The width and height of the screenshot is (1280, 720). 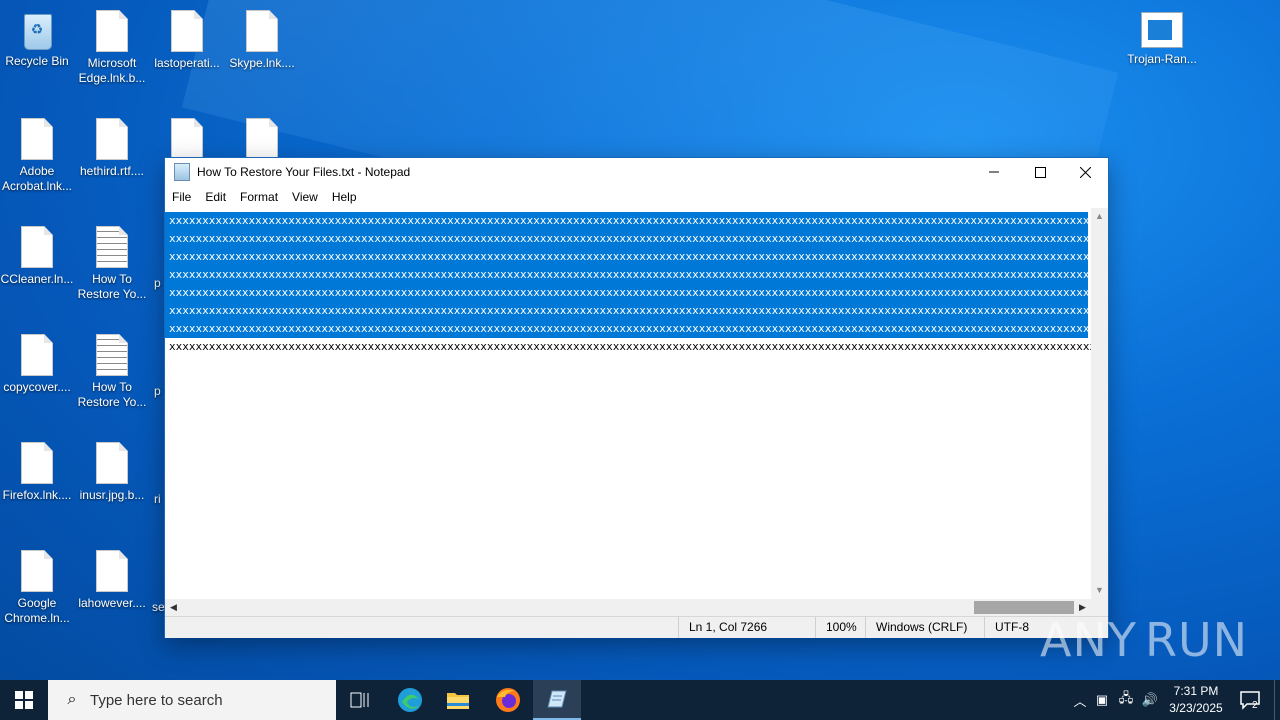 I want to click on minimize-button, so click(x=994, y=172).